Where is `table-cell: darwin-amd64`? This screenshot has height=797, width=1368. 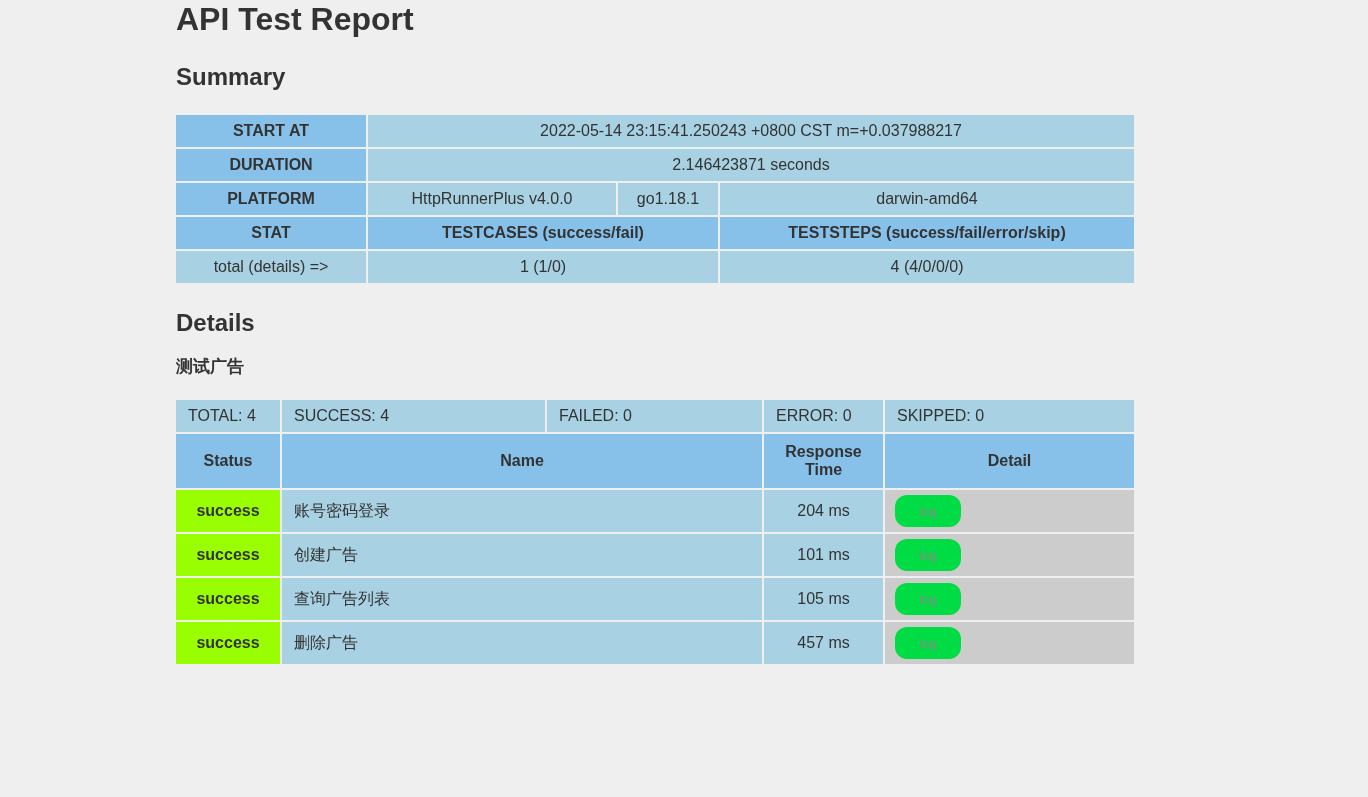
table-cell: darwin-amd64 is located at coordinates (927, 199).